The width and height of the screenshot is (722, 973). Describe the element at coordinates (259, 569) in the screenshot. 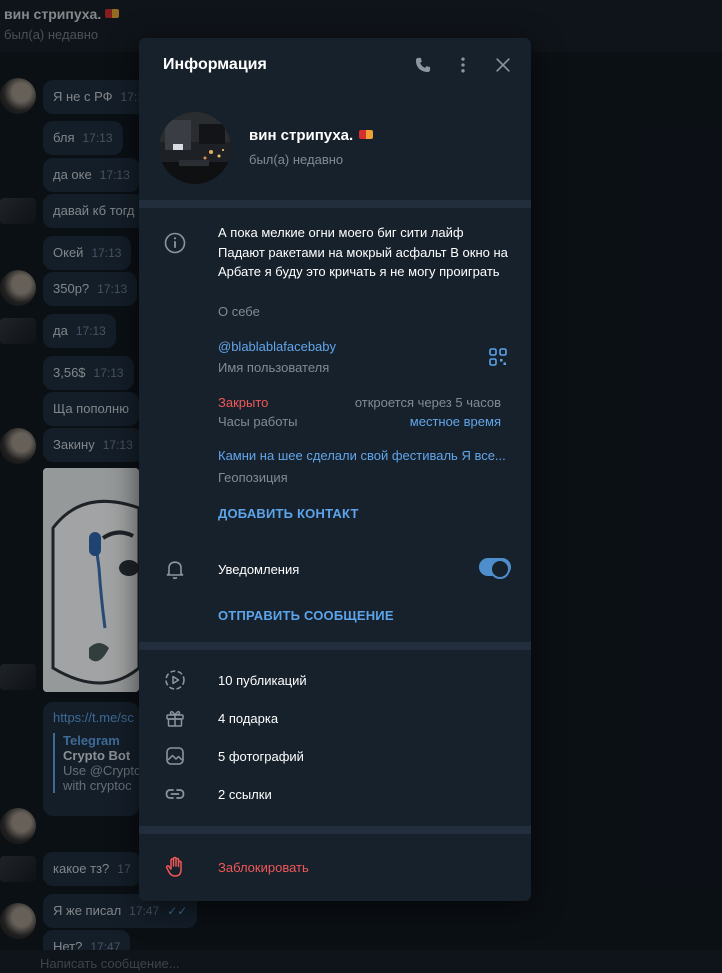

I see `notifications-label: Уведомления` at that location.